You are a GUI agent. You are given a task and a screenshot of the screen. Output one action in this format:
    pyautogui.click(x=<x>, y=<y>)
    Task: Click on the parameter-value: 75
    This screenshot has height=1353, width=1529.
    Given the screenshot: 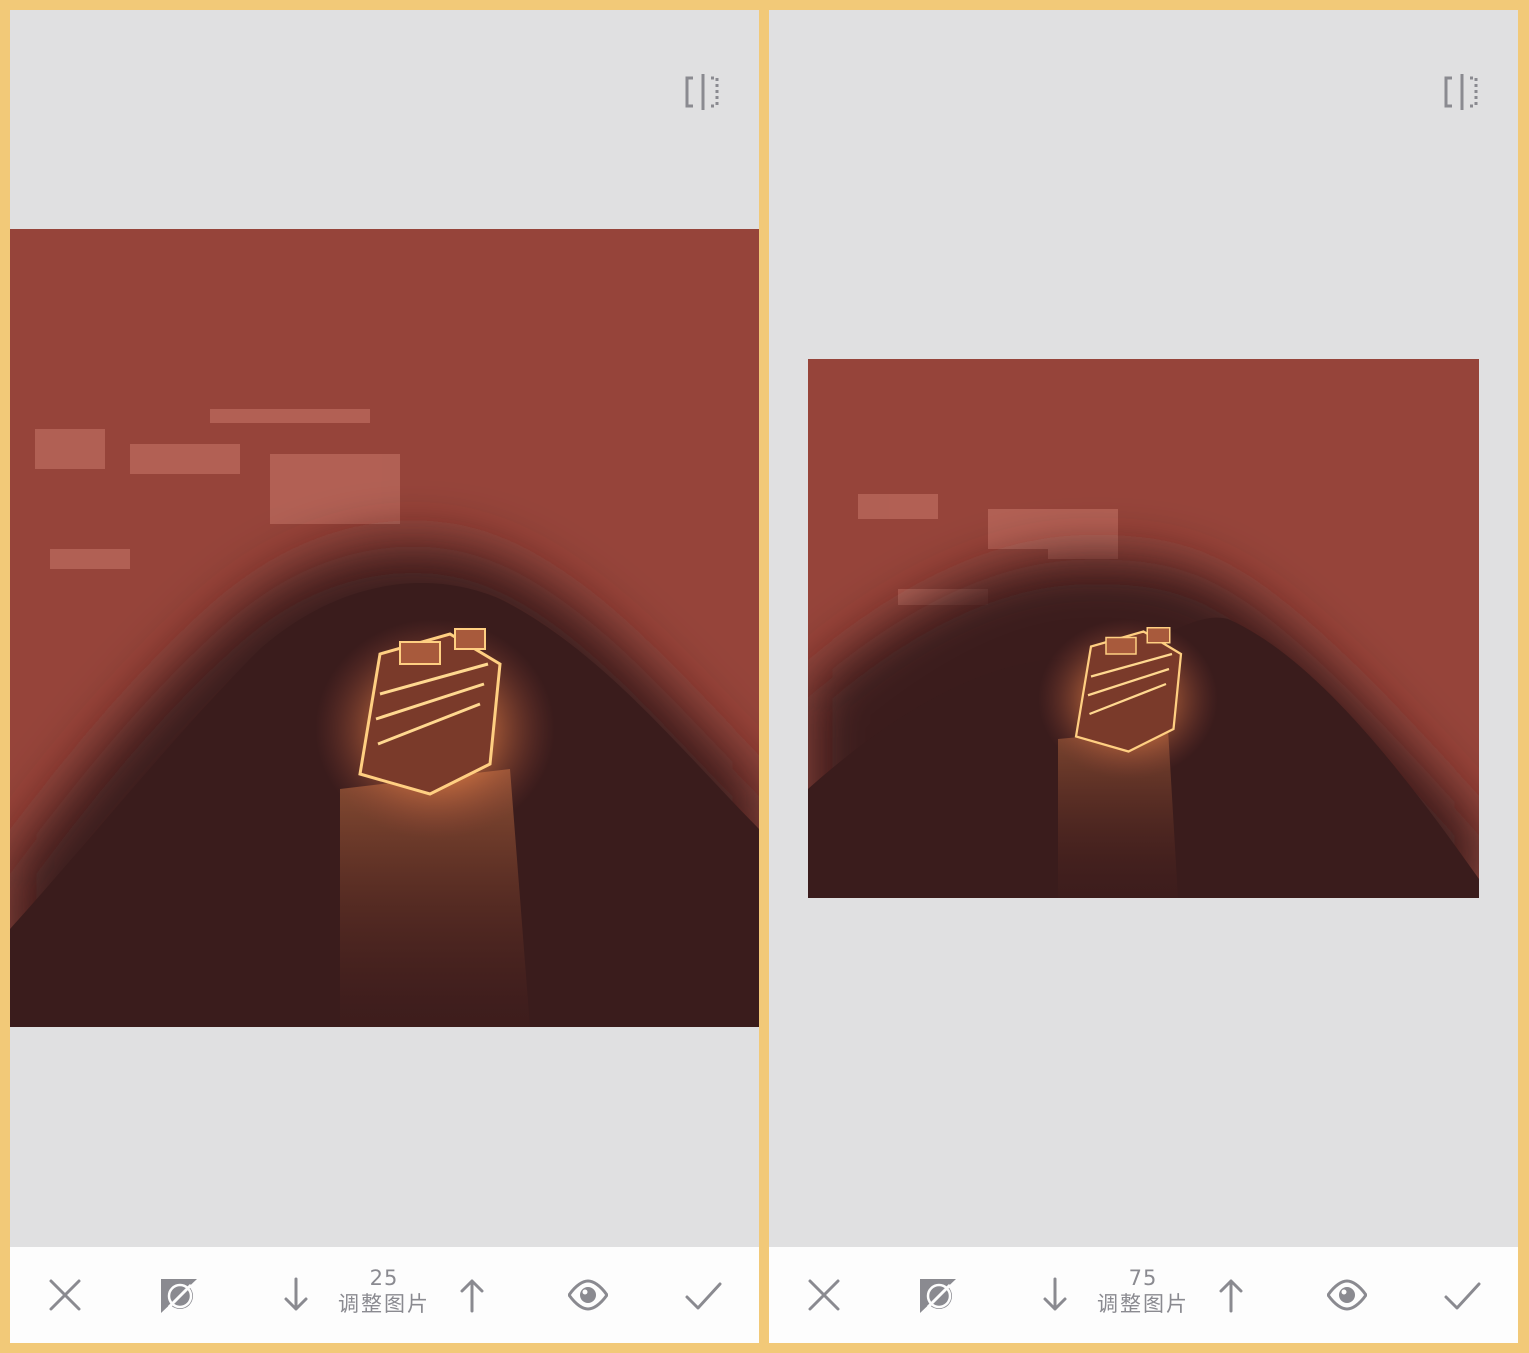 What is the action you would take?
    pyautogui.click(x=1143, y=1278)
    